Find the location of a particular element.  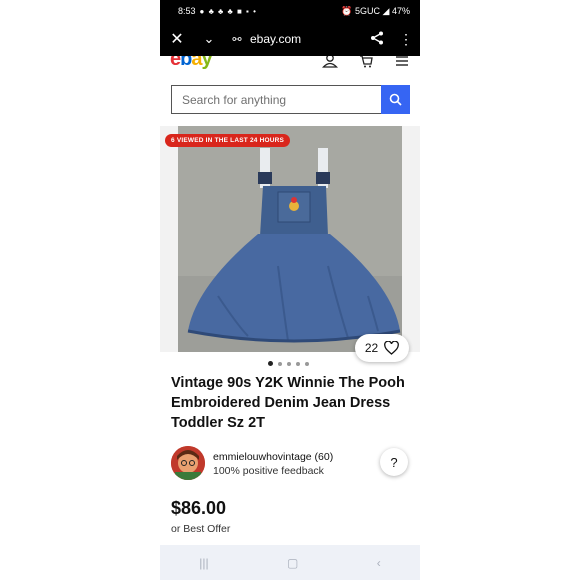

viewed-badge: 6 VIEWED IN THE LAST 24 HOURS is located at coordinates (228, 140).